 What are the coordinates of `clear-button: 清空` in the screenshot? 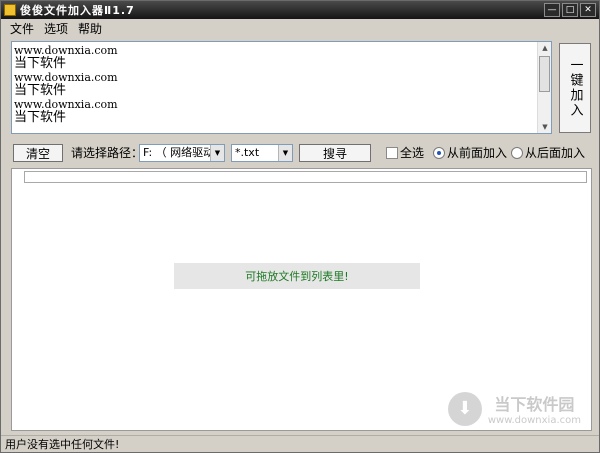 It's located at (38, 153).